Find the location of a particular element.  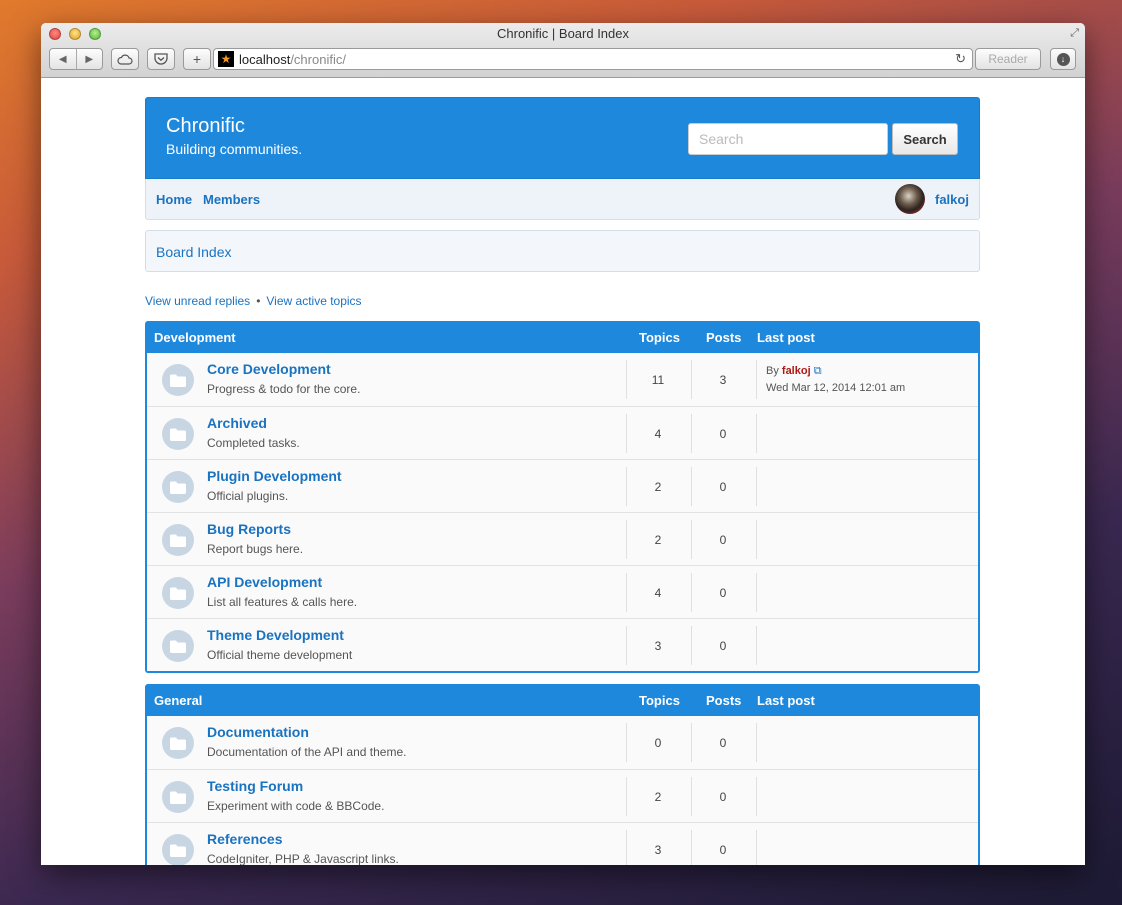

address-bar: ★ localhost/chronific/ ↻ is located at coordinates (593, 59).